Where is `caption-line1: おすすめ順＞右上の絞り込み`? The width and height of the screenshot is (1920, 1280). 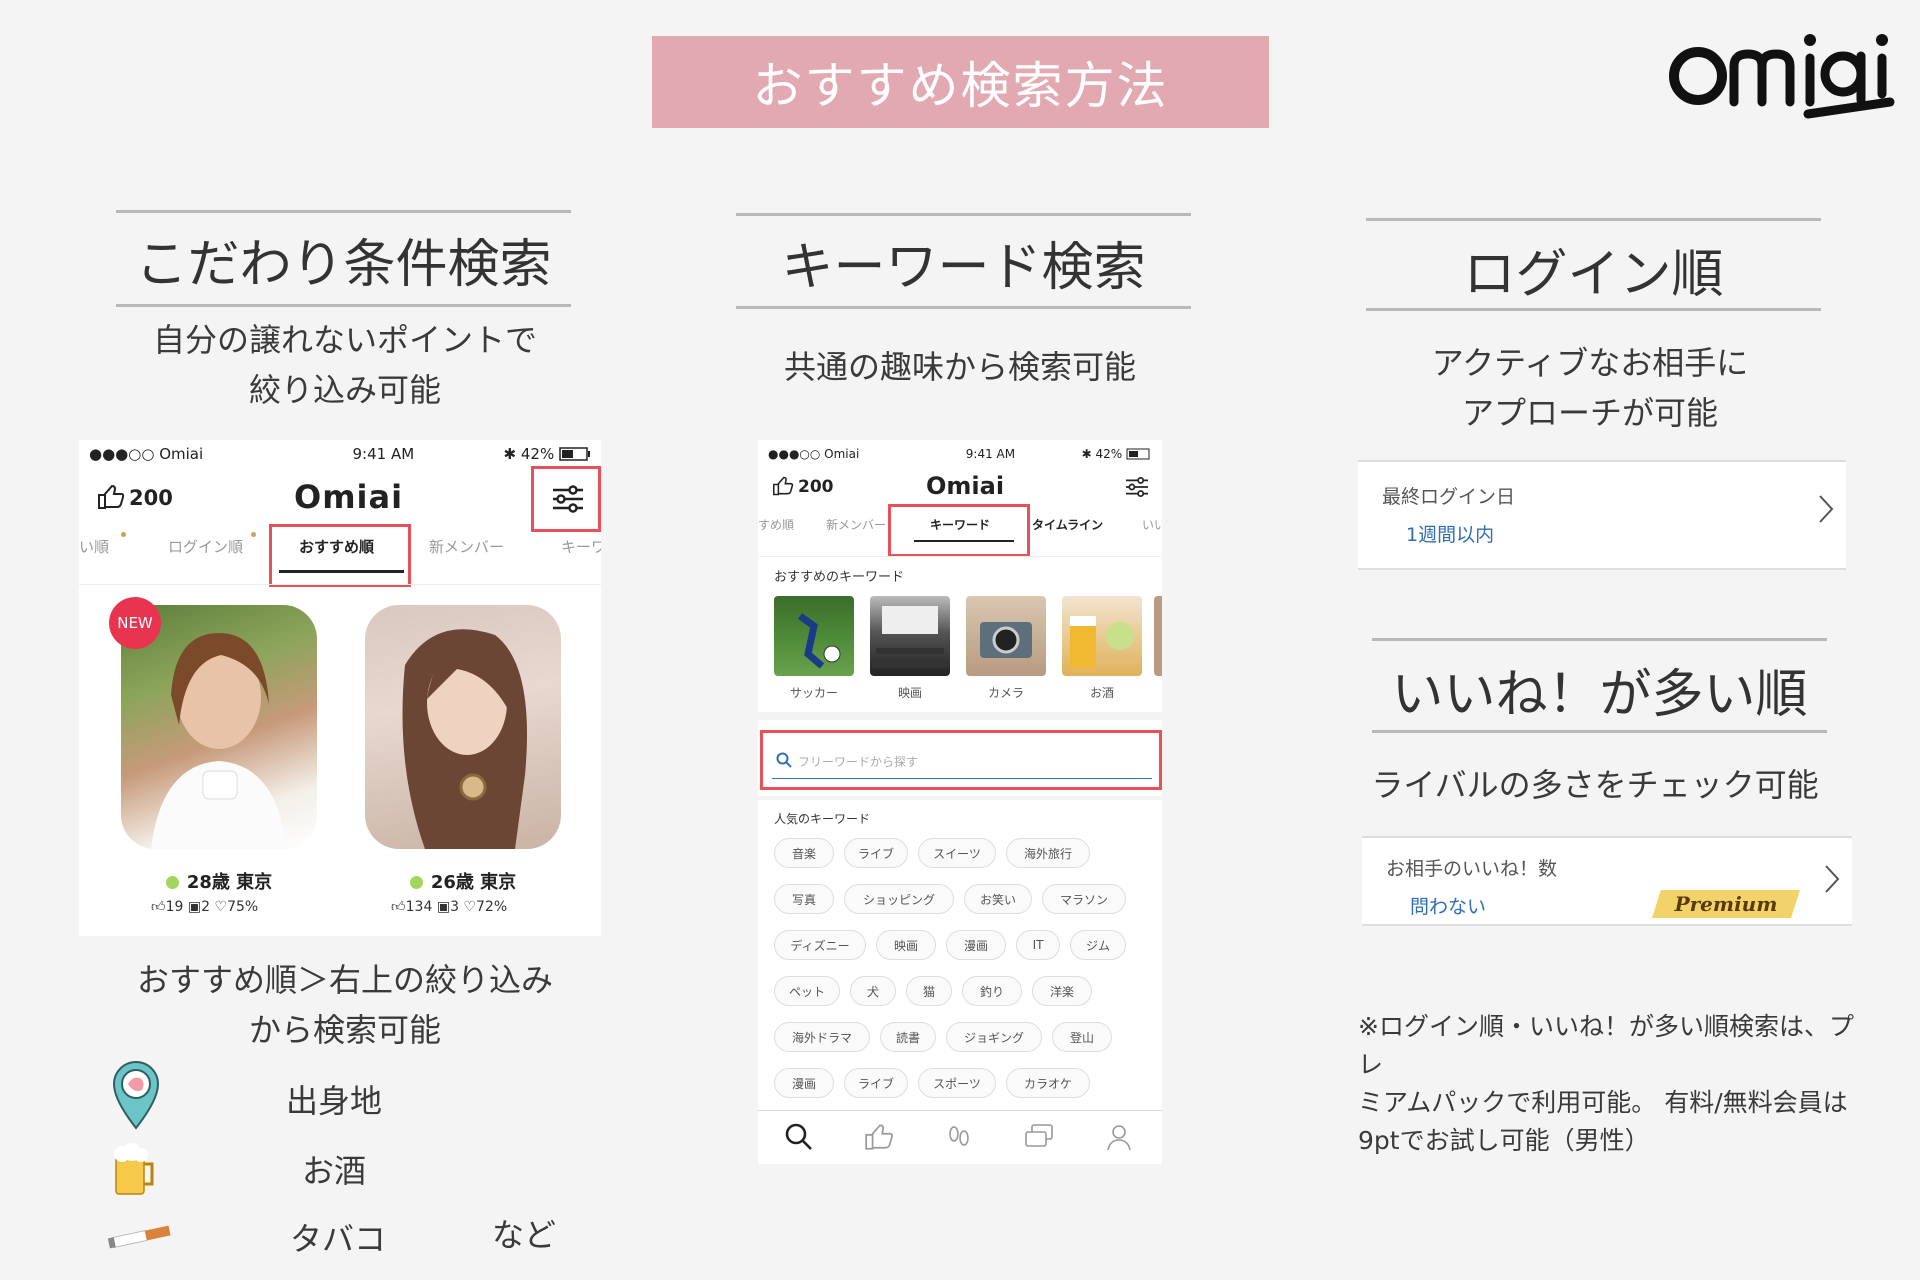 caption-line1: おすすめ順＞右上の絞り込み is located at coordinates (344, 980).